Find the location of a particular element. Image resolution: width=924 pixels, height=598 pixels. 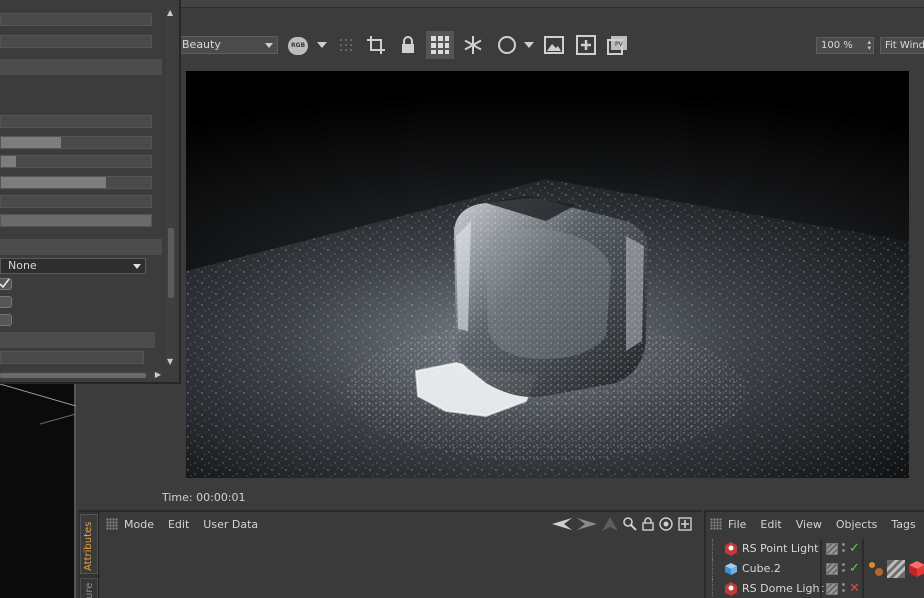

crop-icon is located at coordinates (376, 45).